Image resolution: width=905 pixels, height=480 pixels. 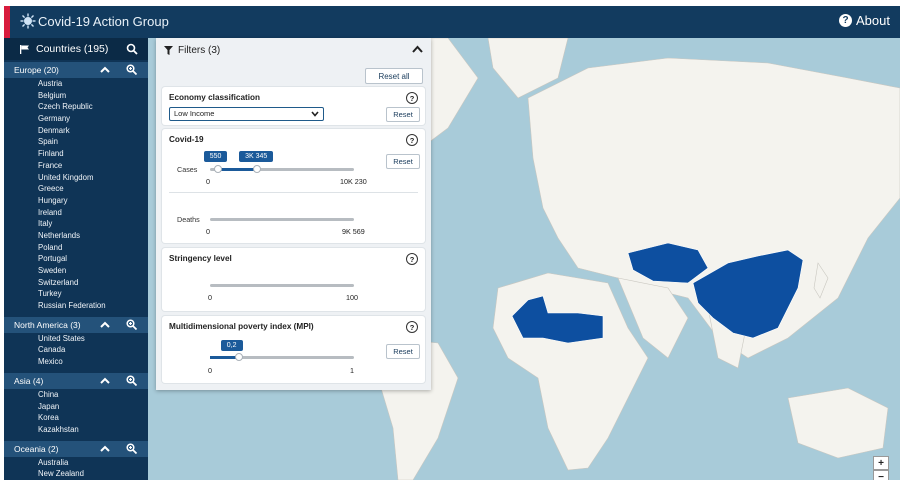 What do you see at coordinates (76, 294) in the screenshot?
I see `country-item: Turkey` at bounding box center [76, 294].